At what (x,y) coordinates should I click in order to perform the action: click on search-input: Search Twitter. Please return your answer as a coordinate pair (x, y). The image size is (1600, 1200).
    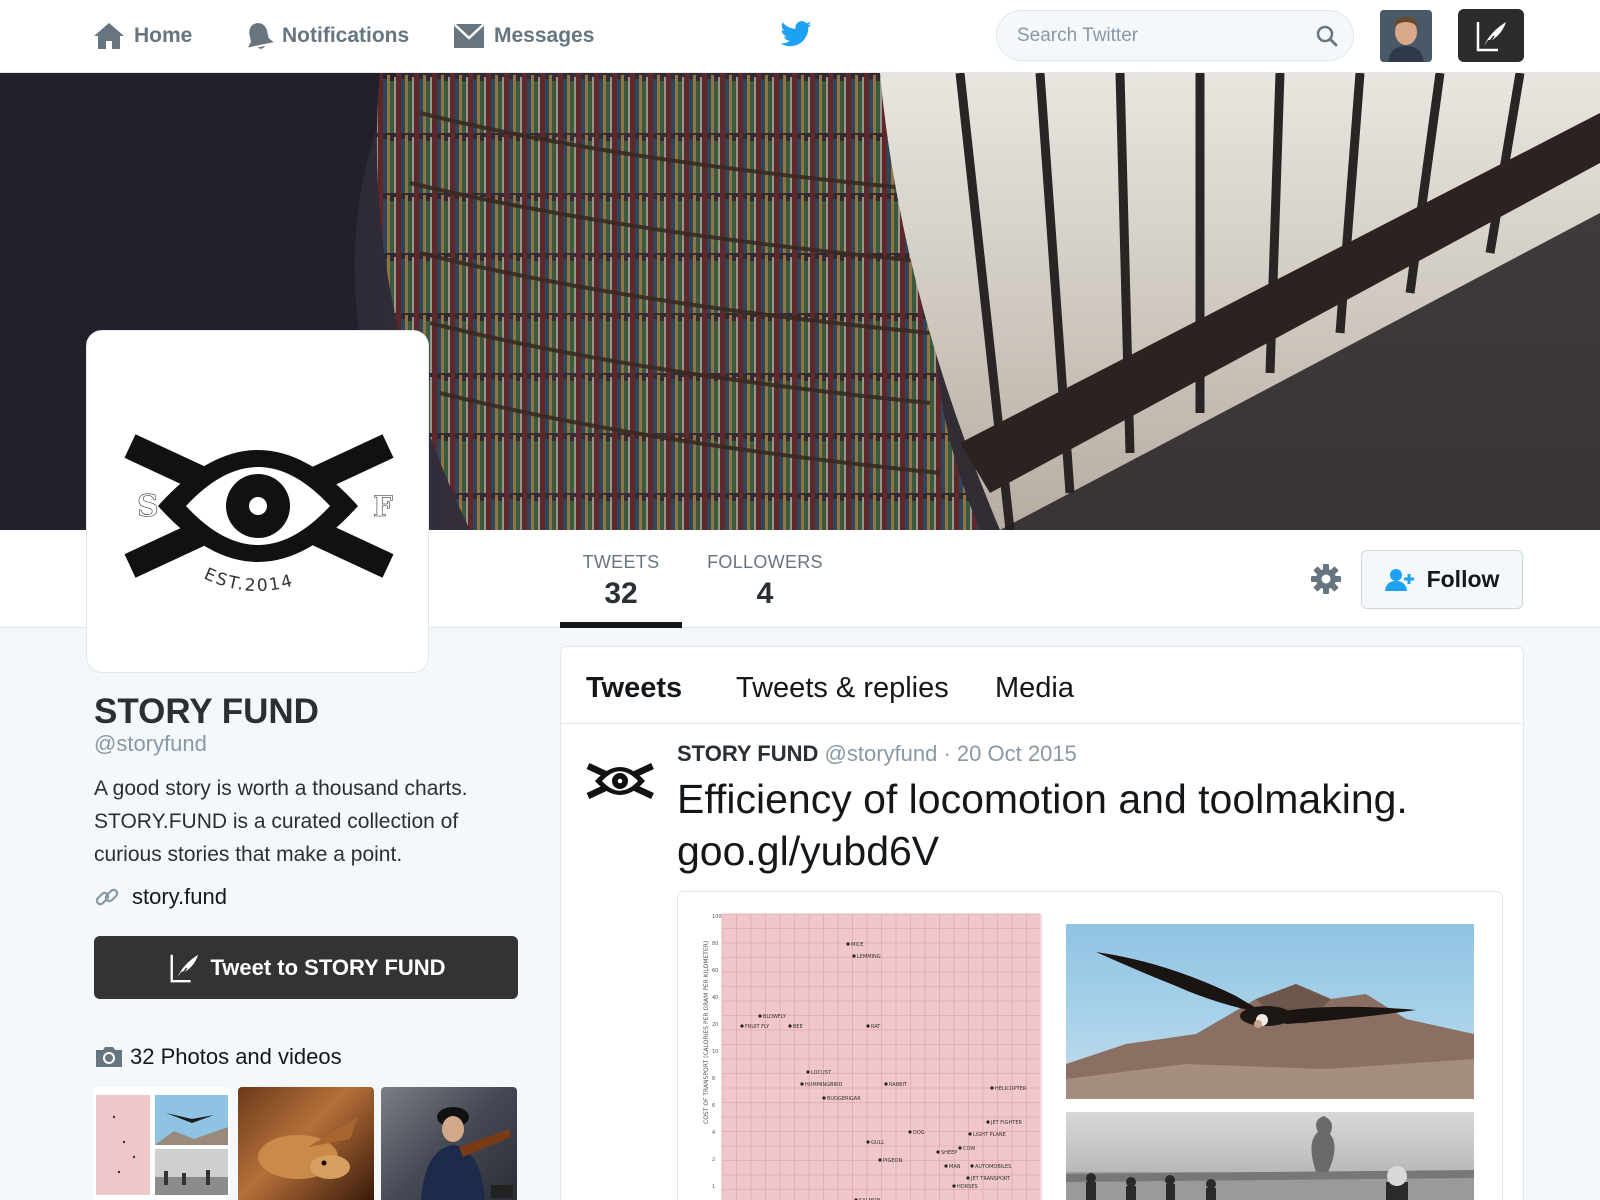
    Looking at the image, I should click on (1175, 35).